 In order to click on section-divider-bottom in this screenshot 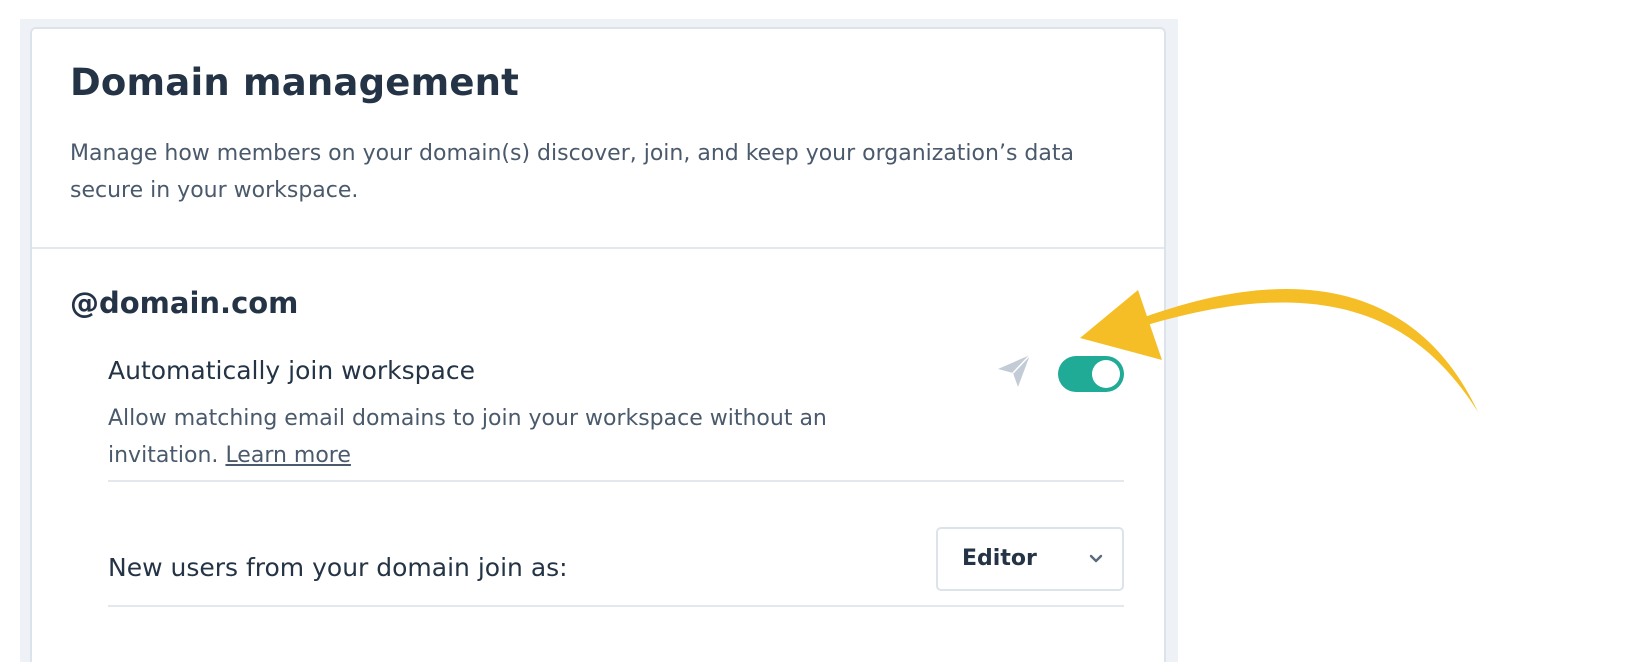, I will do `click(616, 606)`.